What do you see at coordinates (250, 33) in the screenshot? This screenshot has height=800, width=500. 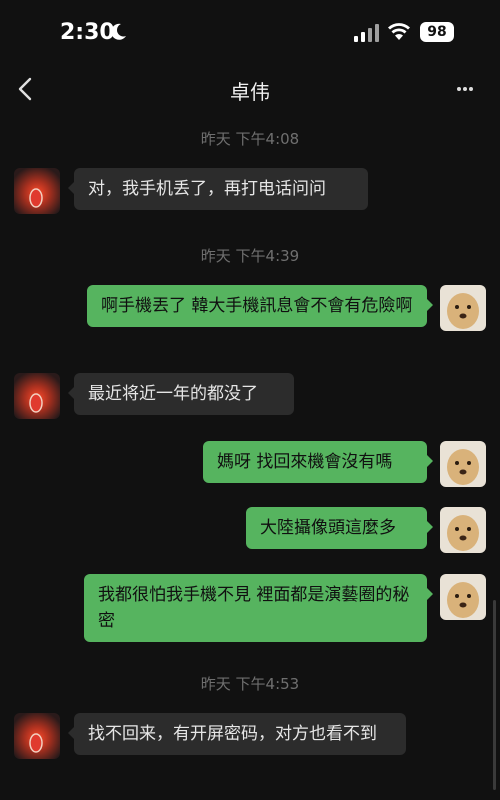 I see `status-bar: 2:30 98` at bounding box center [250, 33].